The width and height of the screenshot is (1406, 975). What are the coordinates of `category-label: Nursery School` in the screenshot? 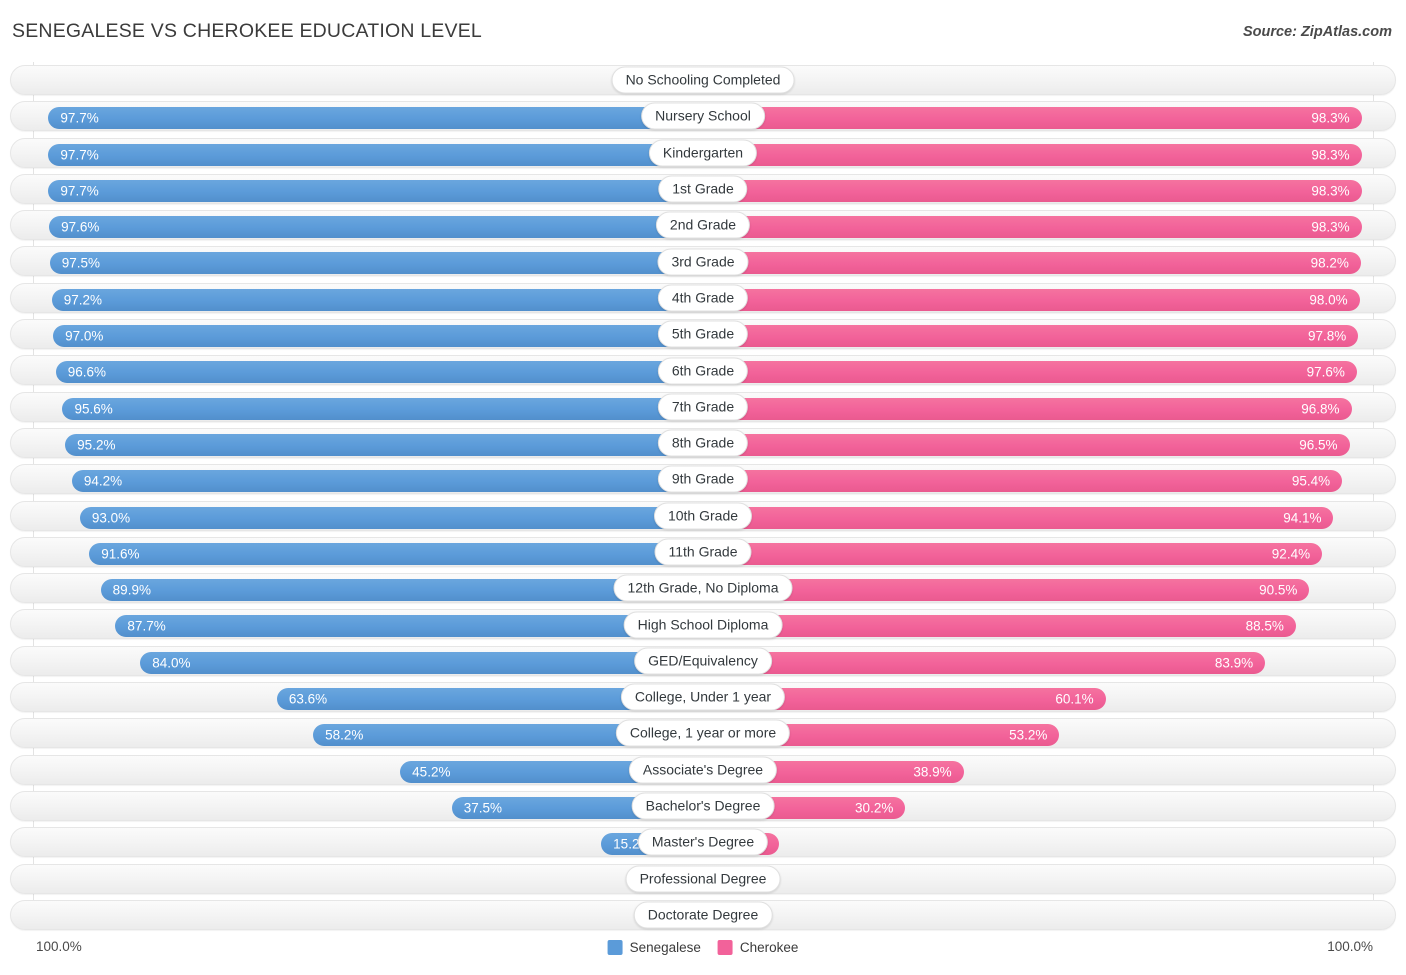 It's located at (703, 116).